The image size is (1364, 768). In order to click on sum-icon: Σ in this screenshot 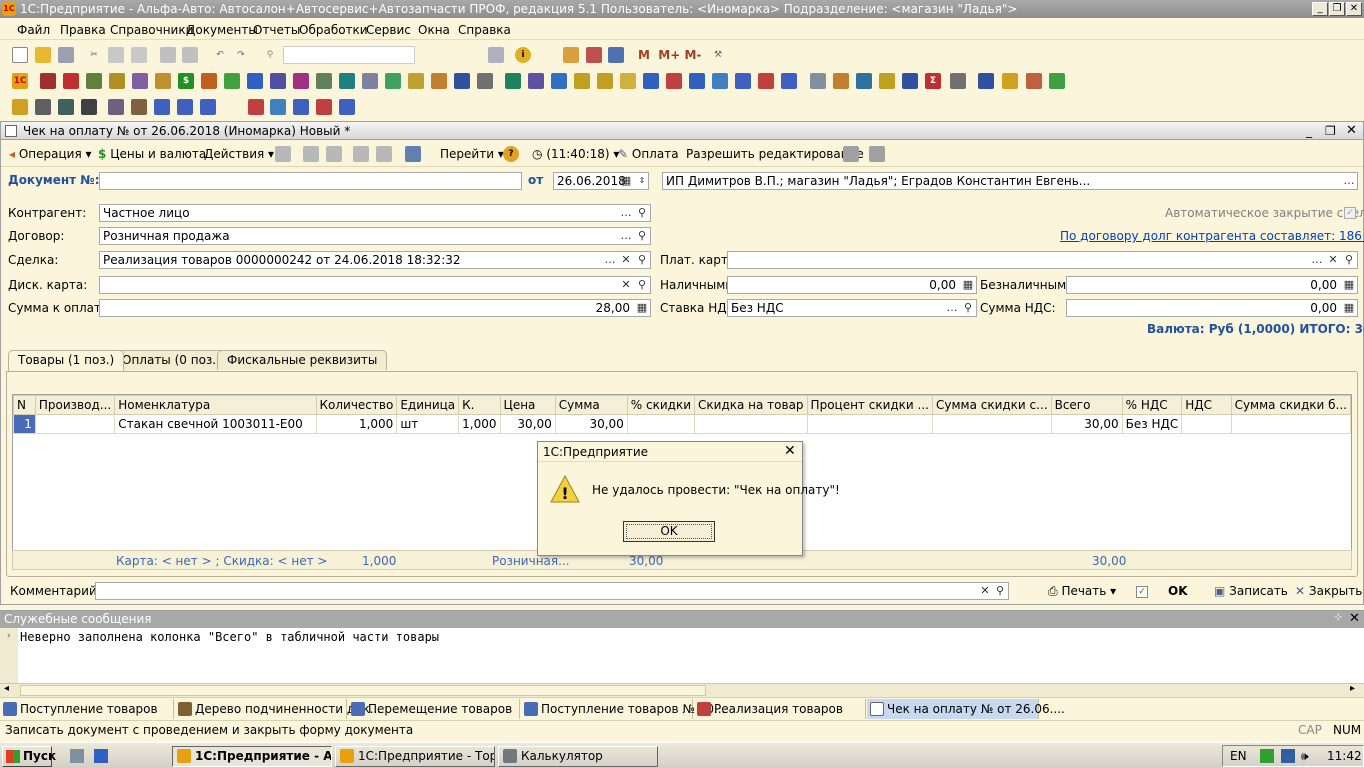, I will do `click(933, 81)`.